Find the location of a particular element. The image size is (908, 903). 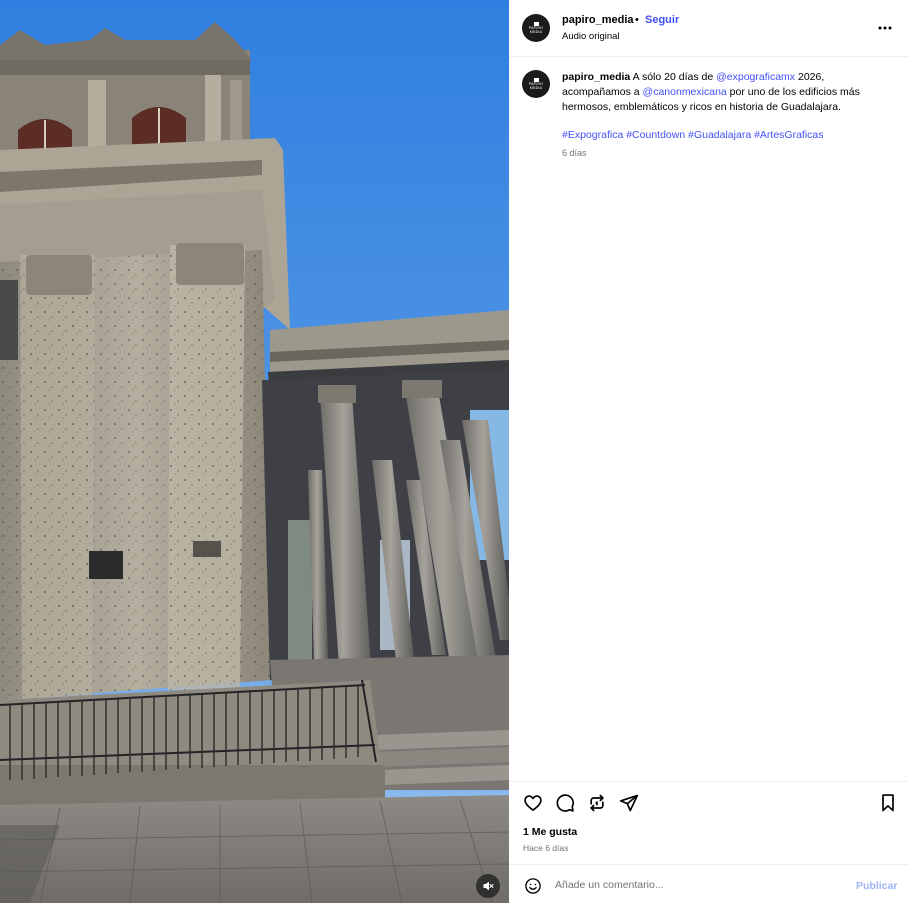

audio-label: Audio original is located at coordinates (591, 36).